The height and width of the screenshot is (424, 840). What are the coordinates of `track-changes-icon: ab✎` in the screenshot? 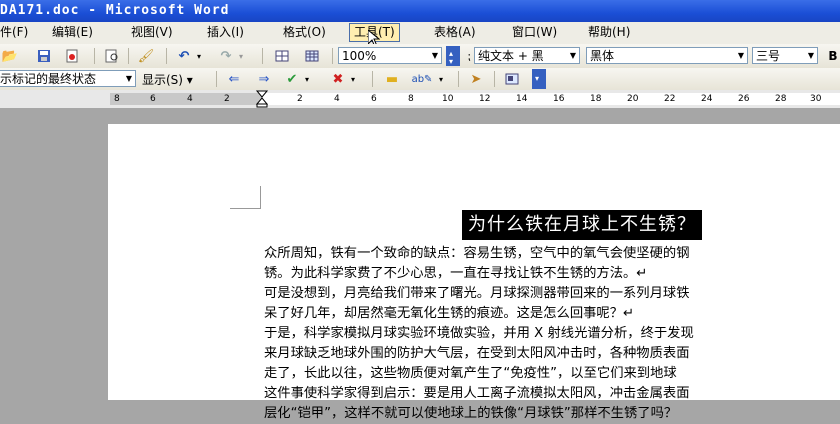 It's located at (422, 79).